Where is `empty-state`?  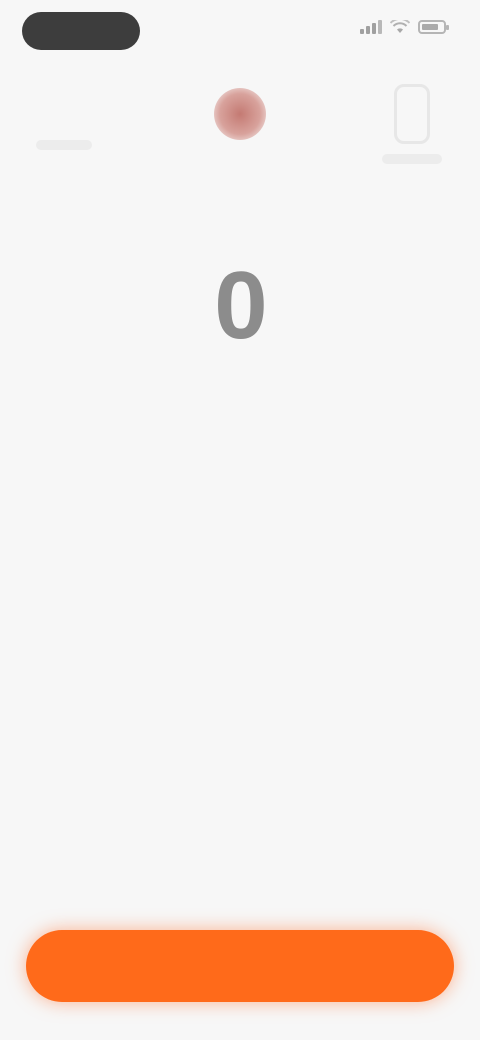
empty-state is located at coordinates (240, 569).